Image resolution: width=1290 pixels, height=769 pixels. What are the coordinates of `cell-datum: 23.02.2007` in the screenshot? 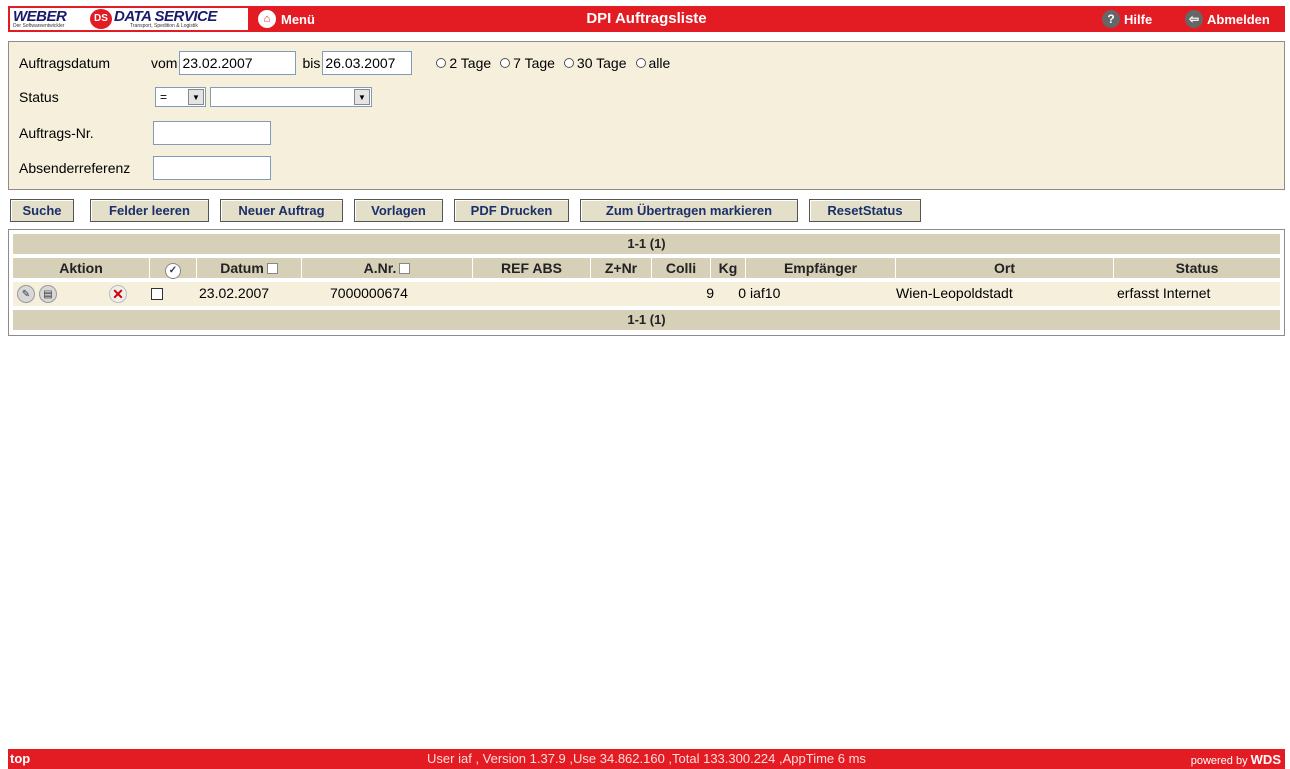 It's located at (234, 293).